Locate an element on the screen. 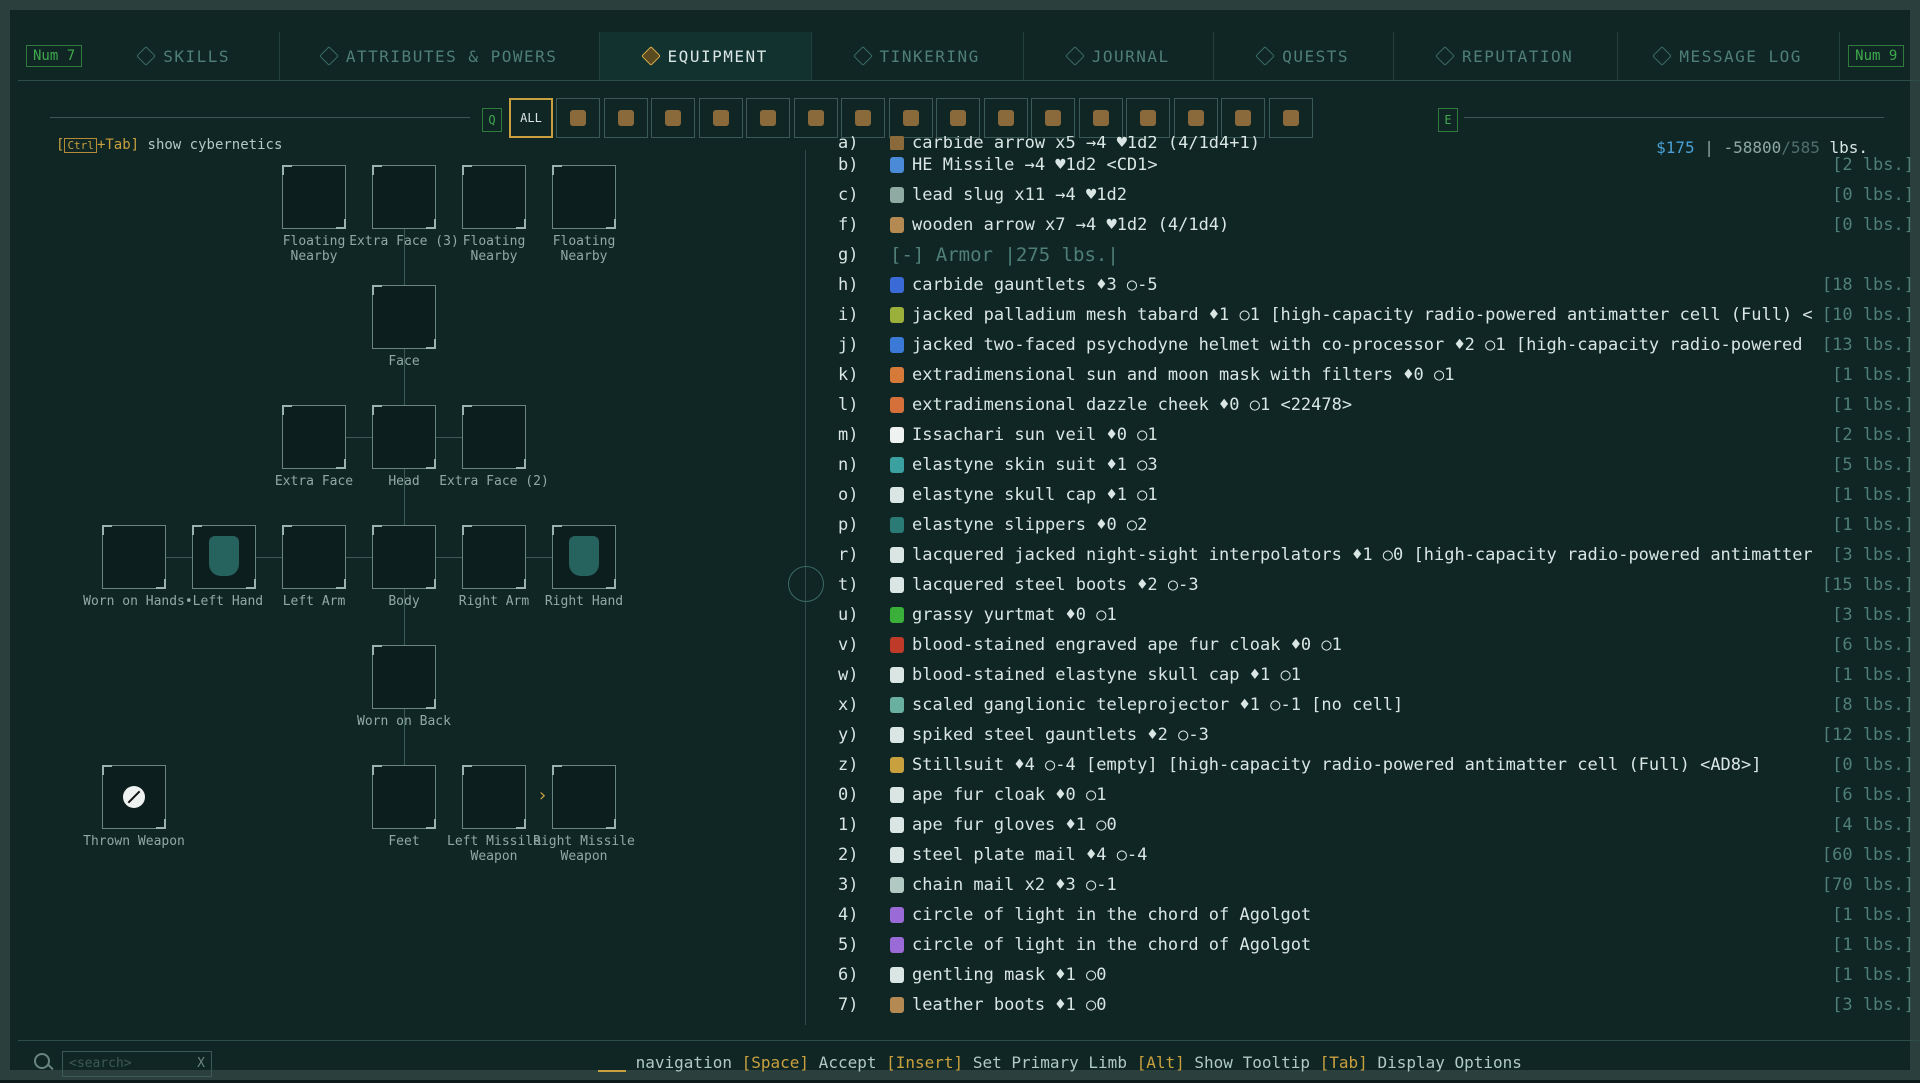  tab-journal: JOURNAL is located at coordinates (1119, 56).